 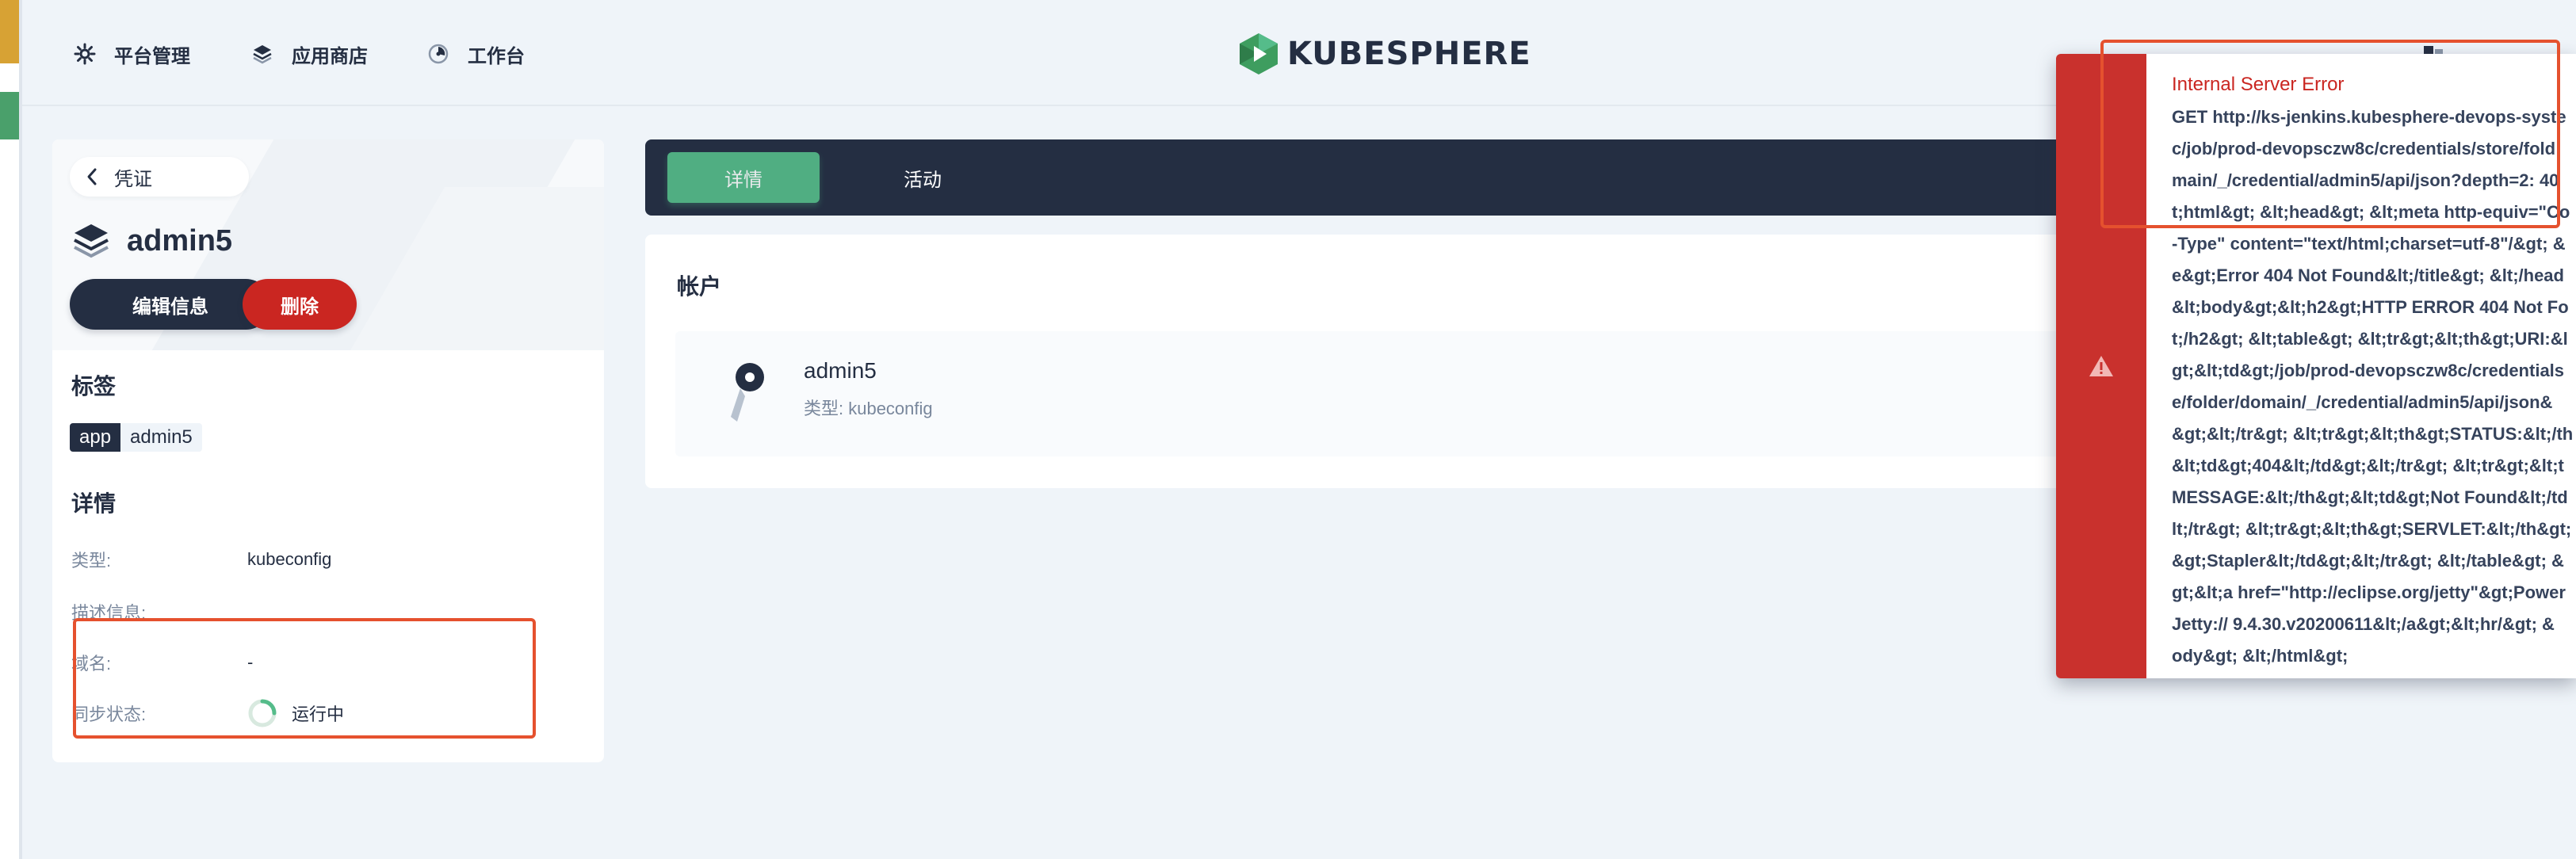 I want to click on nav-workbench: 工作台, so click(x=475, y=53).